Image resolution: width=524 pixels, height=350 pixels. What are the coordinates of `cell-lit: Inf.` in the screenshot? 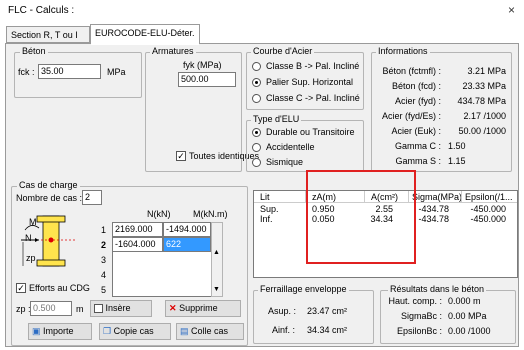 It's located at (266, 219).